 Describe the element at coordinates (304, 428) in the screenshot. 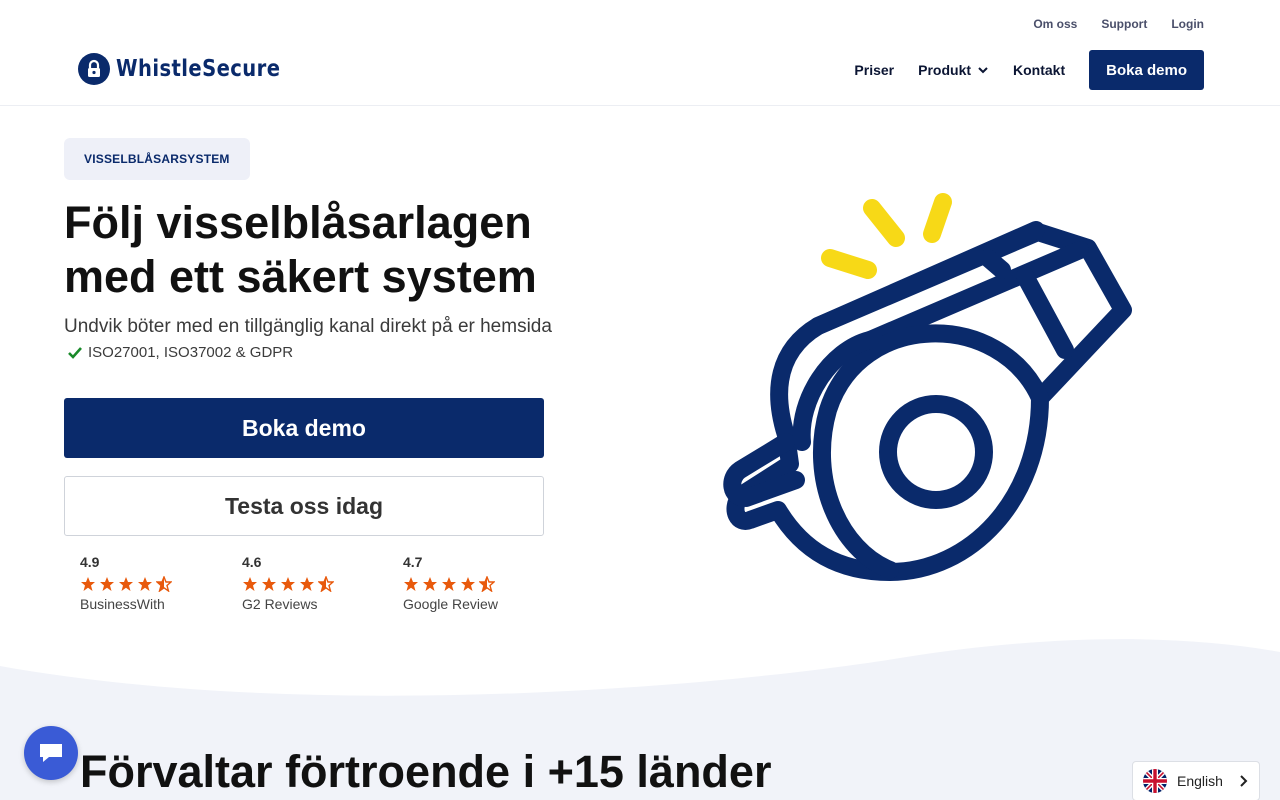

I see `book-demo-button: Boka demo` at that location.